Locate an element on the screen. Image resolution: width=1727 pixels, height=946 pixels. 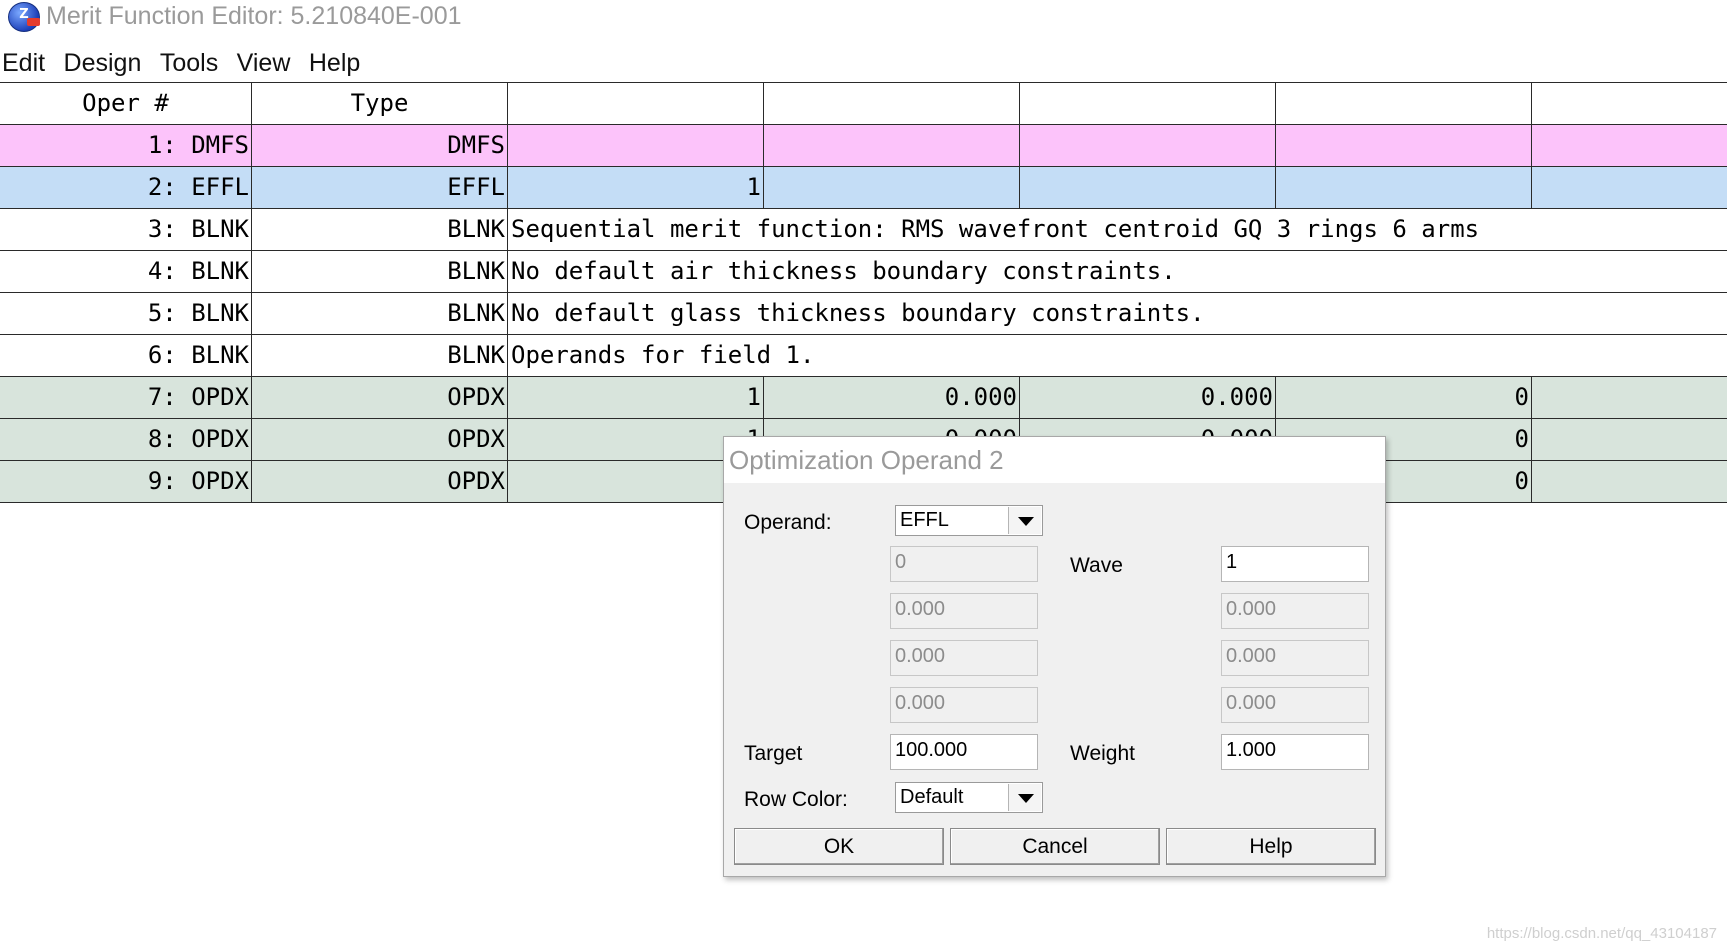
table-row: 1: DMFS DMFS is located at coordinates (863, 145).